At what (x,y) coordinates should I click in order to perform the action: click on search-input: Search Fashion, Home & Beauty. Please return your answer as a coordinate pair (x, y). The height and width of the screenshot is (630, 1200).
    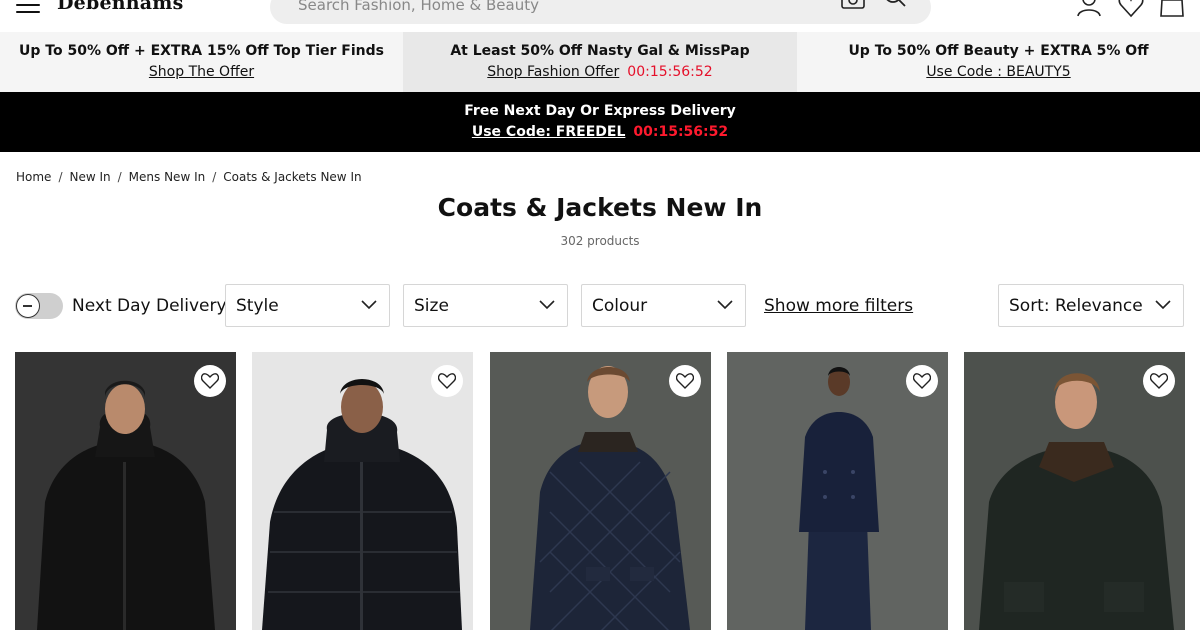
    Looking at the image, I should click on (418, 7).